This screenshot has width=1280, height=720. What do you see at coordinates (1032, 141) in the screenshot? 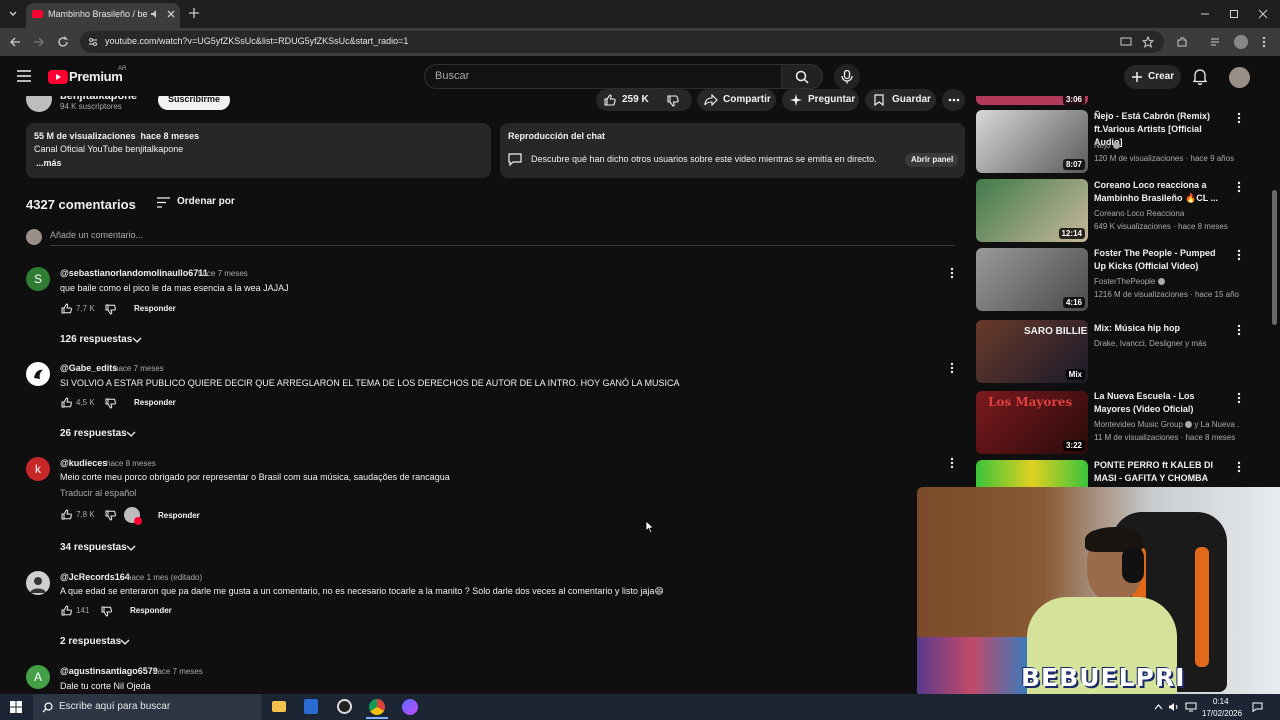
I see `recommendation-thumbnail: 8:07` at bounding box center [1032, 141].